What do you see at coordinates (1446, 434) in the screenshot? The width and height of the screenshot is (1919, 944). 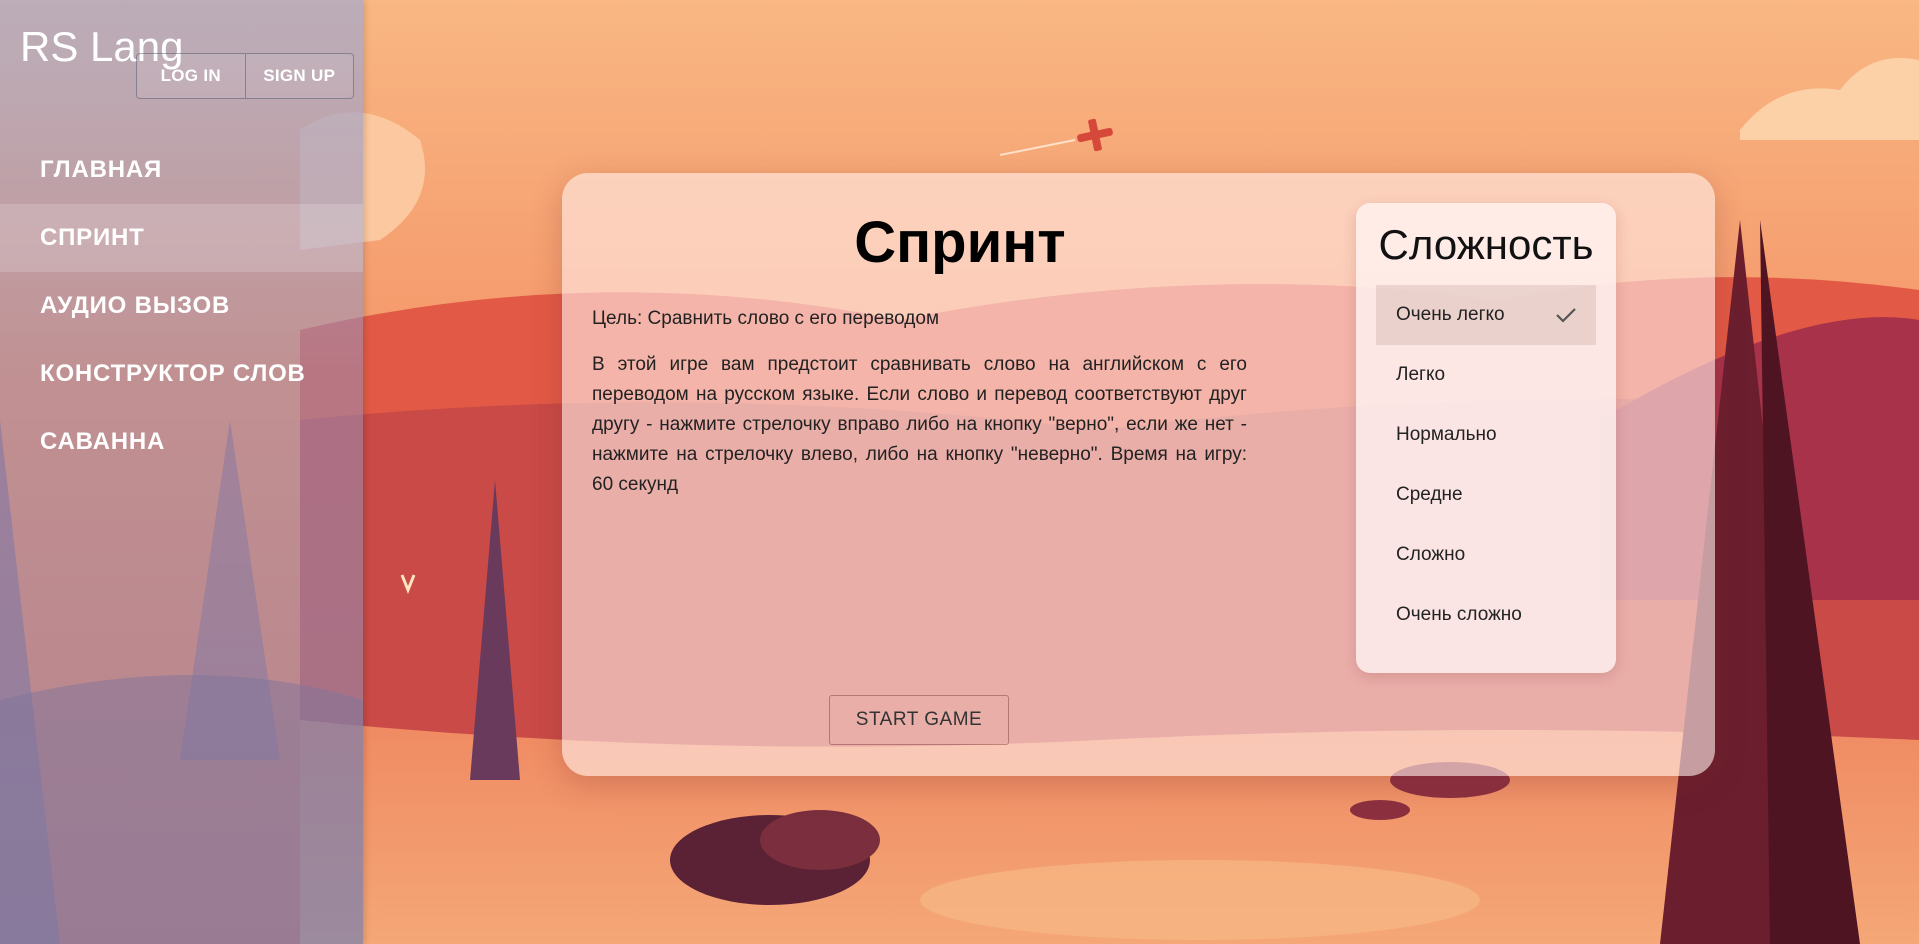 I see `difficulty-option-label: Нормально` at bounding box center [1446, 434].